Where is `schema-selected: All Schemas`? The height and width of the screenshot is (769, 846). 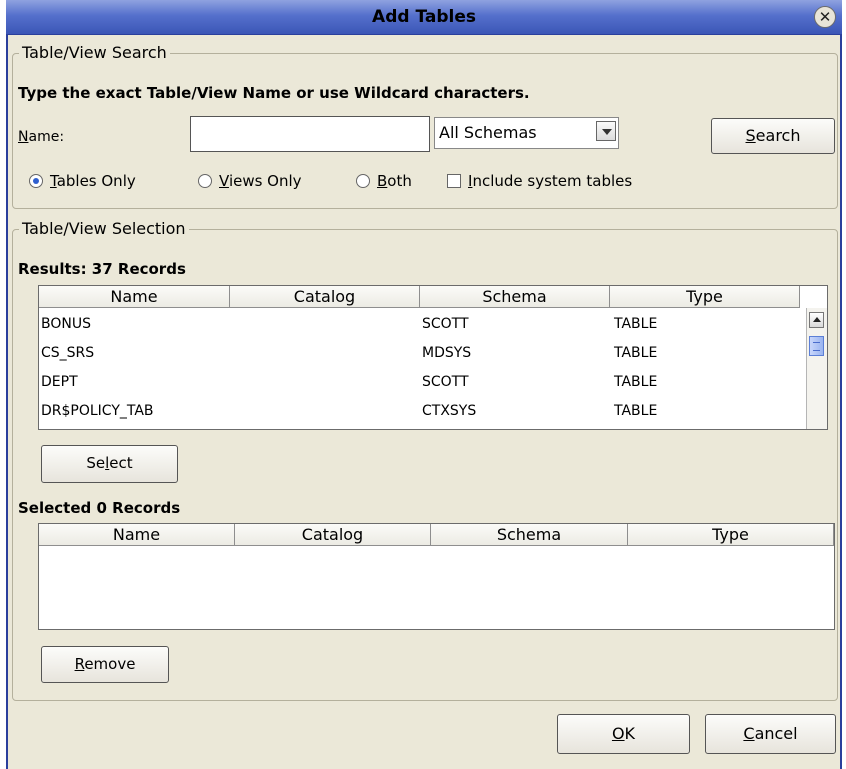 schema-selected: All Schemas is located at coordinates (488, 132).